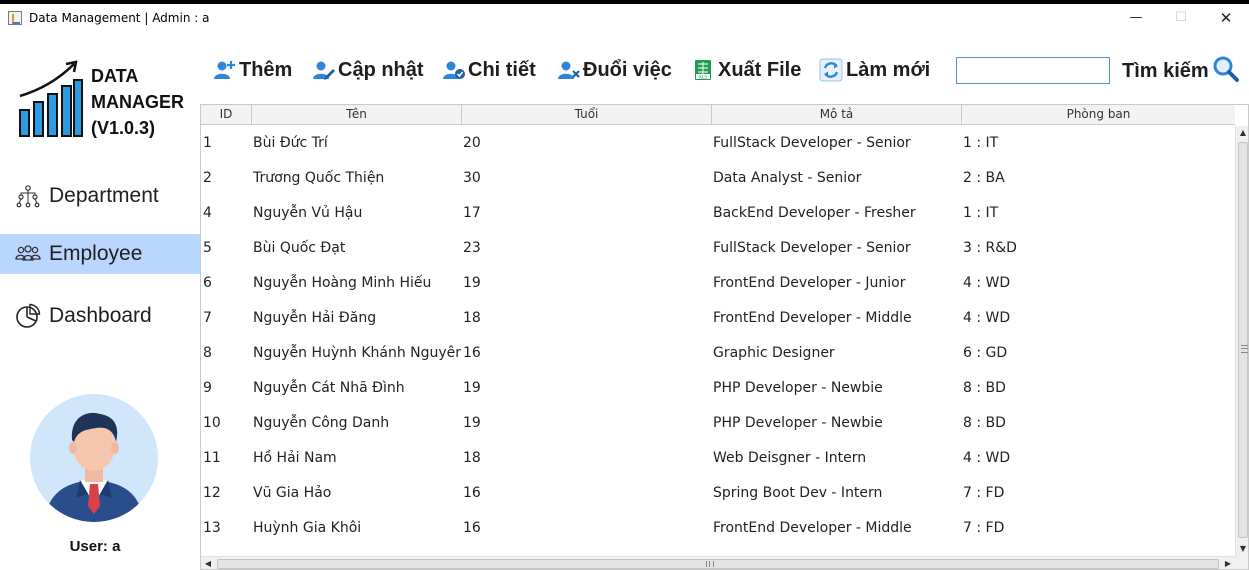 This screenshot has height=570, width=1249. Describe the element at coordinates (984, 423) in the screenshot. I see `cell-department: 8 : BD` at that location.